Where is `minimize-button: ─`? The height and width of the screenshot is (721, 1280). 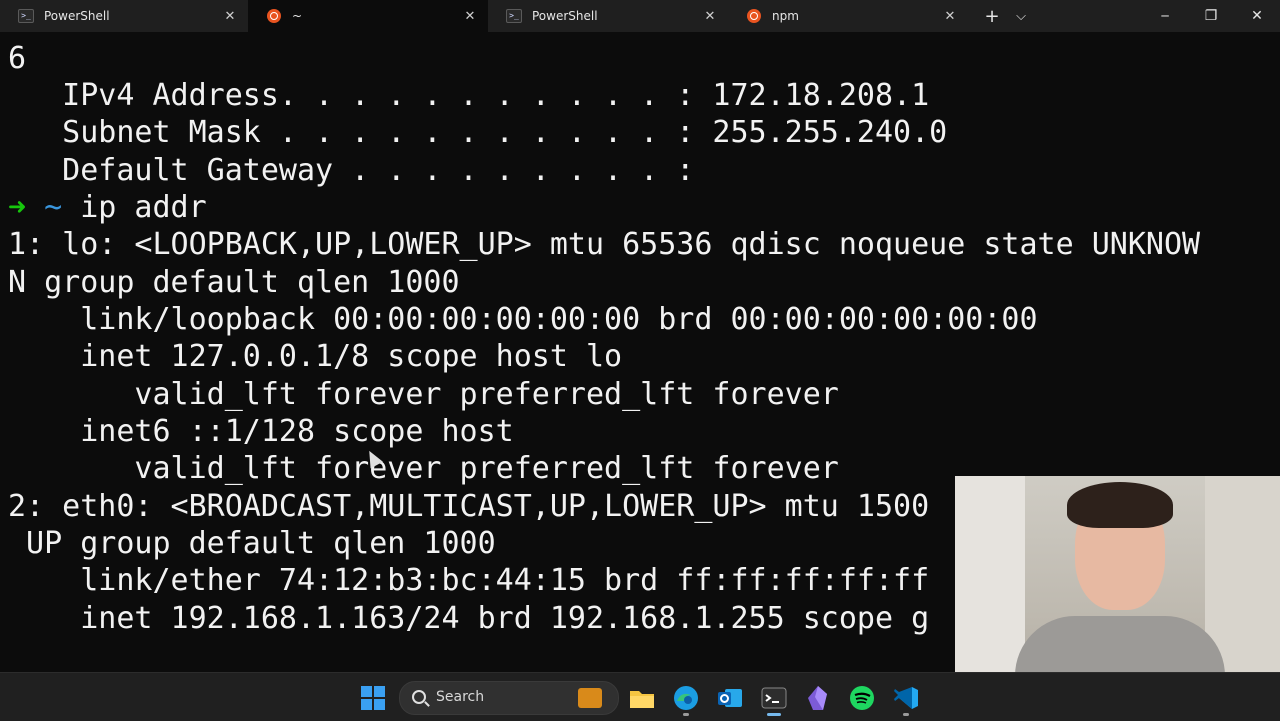 minimize-button: ─ is located at coordinates (1165, 16).